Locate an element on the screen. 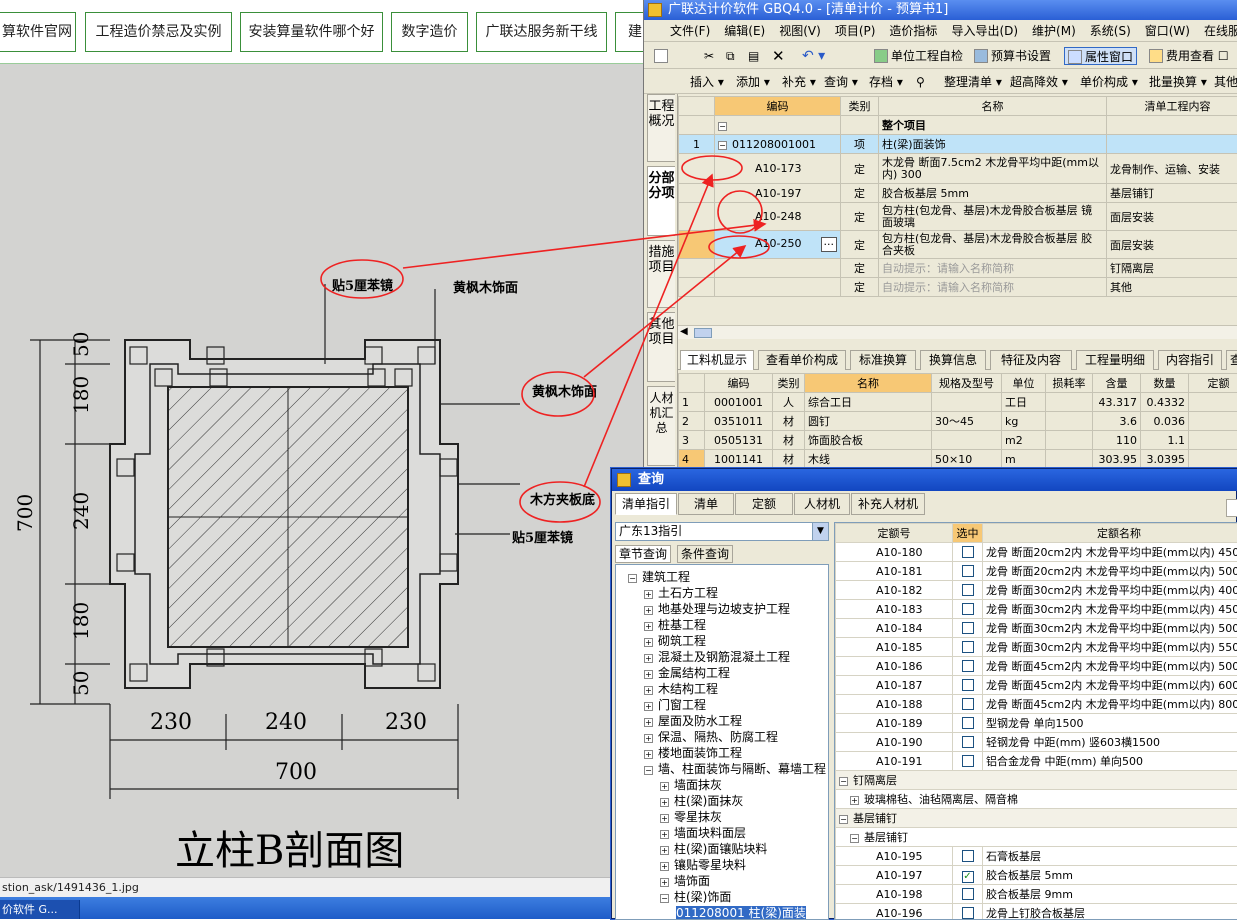 The width and height of the screenshot is (1237, 920). menu-edit: 编辑(E) is located at coordinates (744, 31).